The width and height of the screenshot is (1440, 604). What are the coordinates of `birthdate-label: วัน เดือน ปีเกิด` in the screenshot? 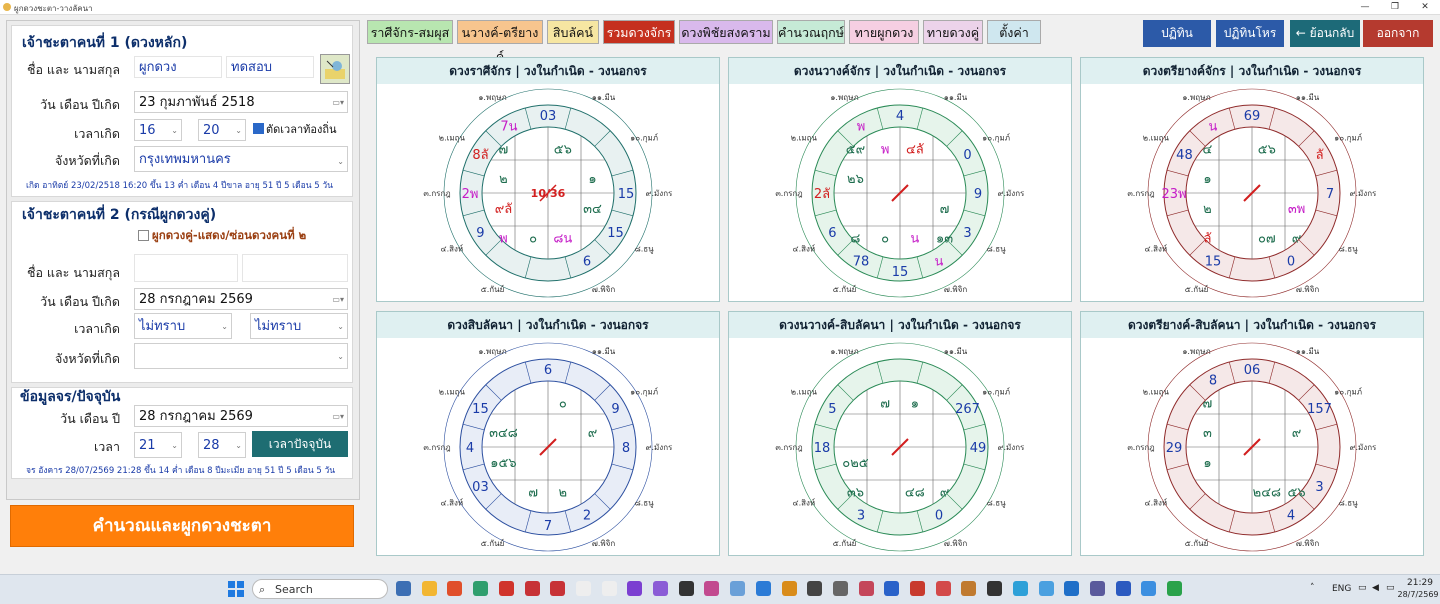 It's located at (80, 104).